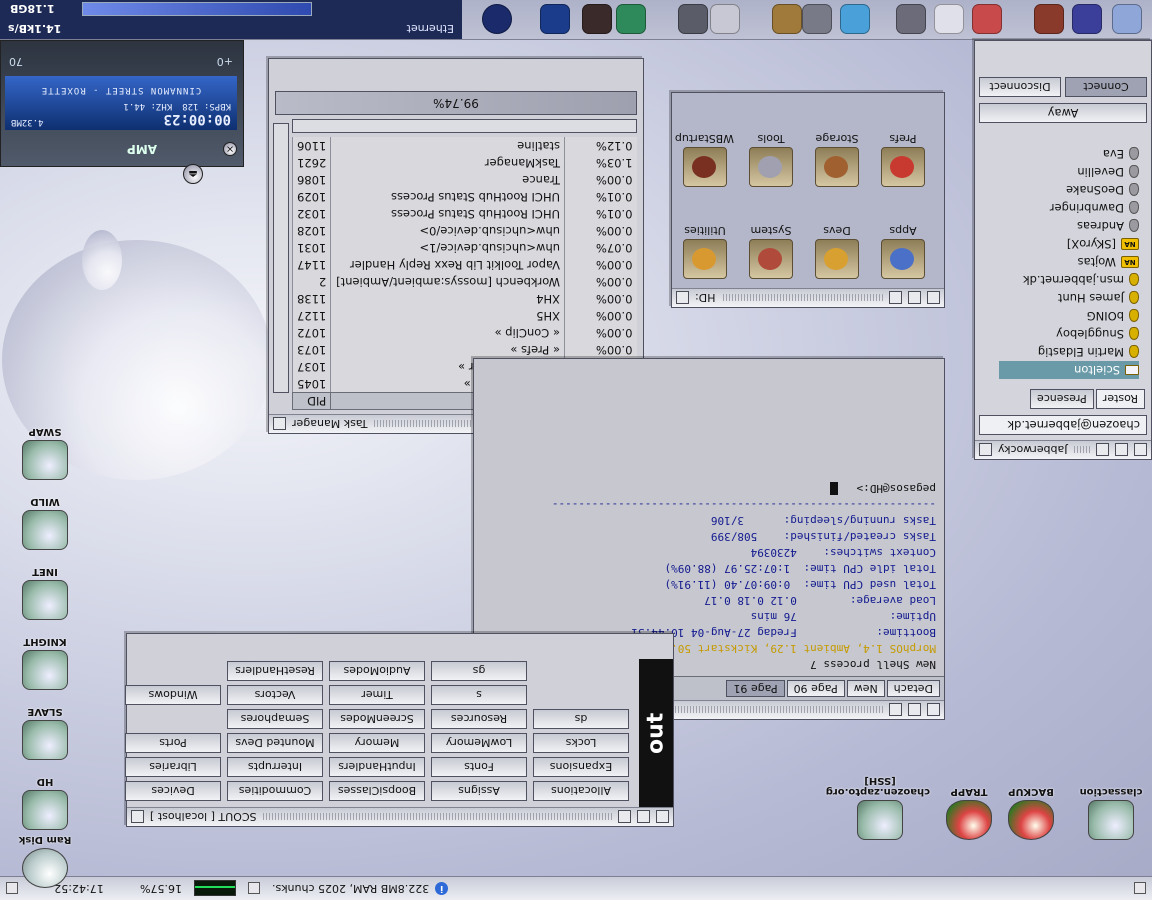 Image resolution: width=1152 pixels, height=900 pixels. I want to click on col-pid: PID, so click(311, 401).